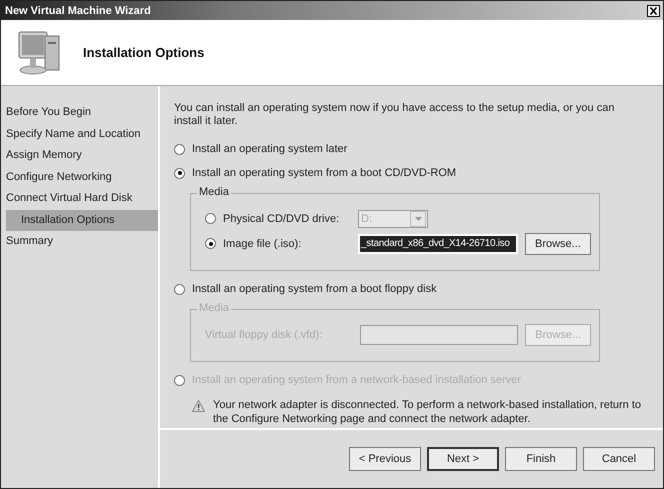  Describe the element at coordinates (314, 289) in the screenshot. I see `option-label: Install an operating system from a boot floppy disk` at that location.